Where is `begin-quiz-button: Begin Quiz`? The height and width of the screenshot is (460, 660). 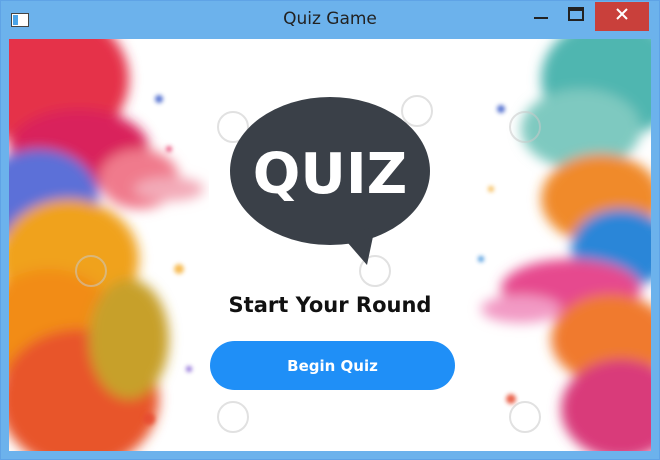 begin-quiz-button: Begin Quiz is located at coordinates (332, 365).